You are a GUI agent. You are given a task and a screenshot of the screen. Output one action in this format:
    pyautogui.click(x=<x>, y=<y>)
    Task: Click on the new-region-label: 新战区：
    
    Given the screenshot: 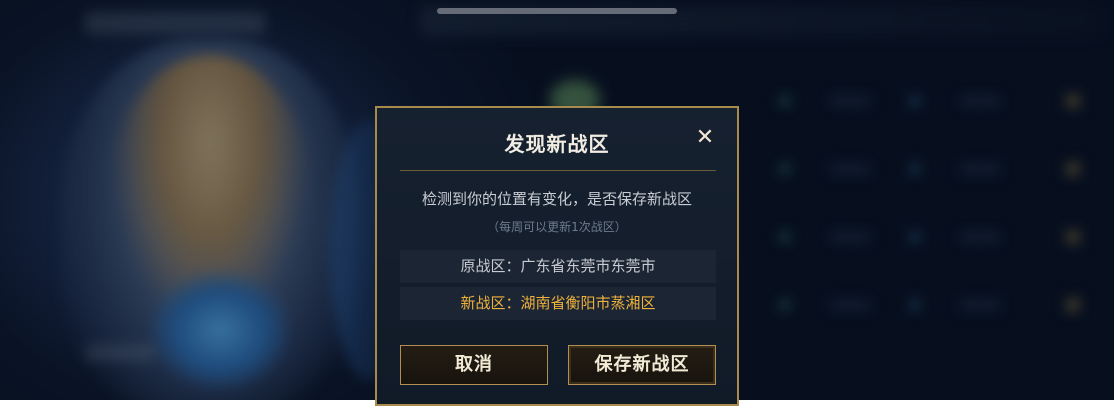 What is the action you would take?
    pyautogui.click(x=490, y=303)
    